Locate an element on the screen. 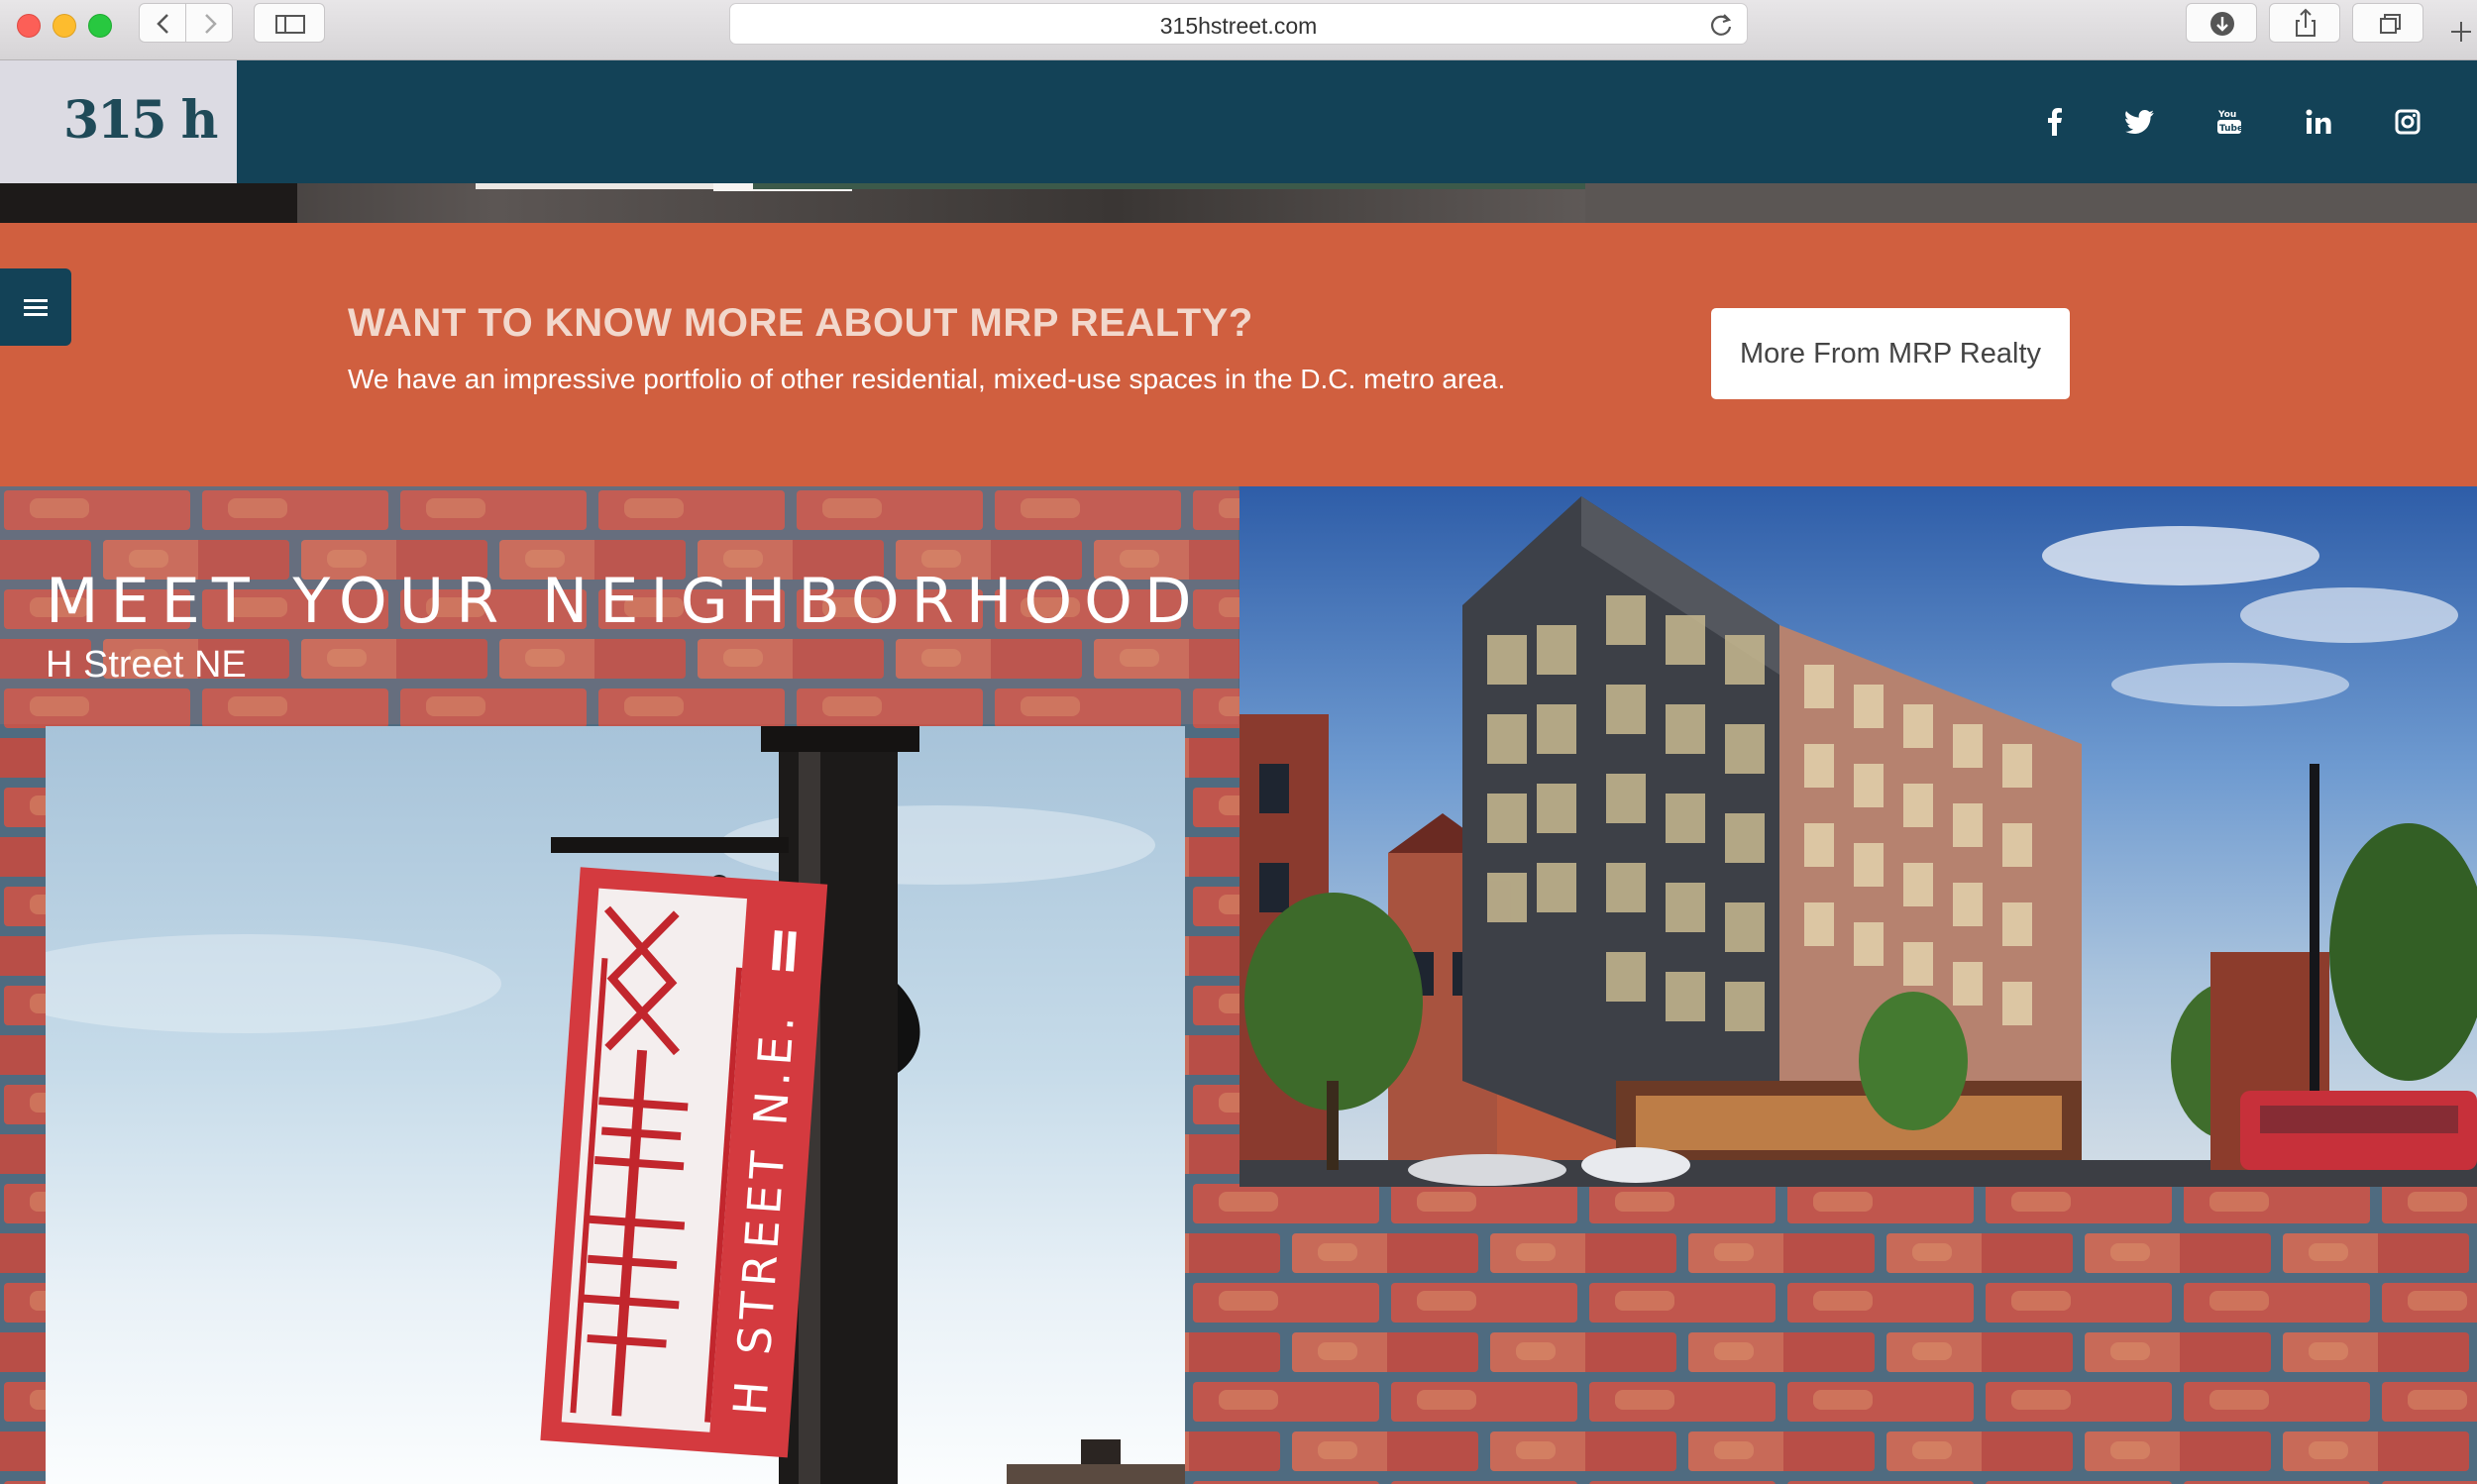 The height and width of the screenshot is (1484, 2477). facebook-icon is located at coordinates (2055, 122).